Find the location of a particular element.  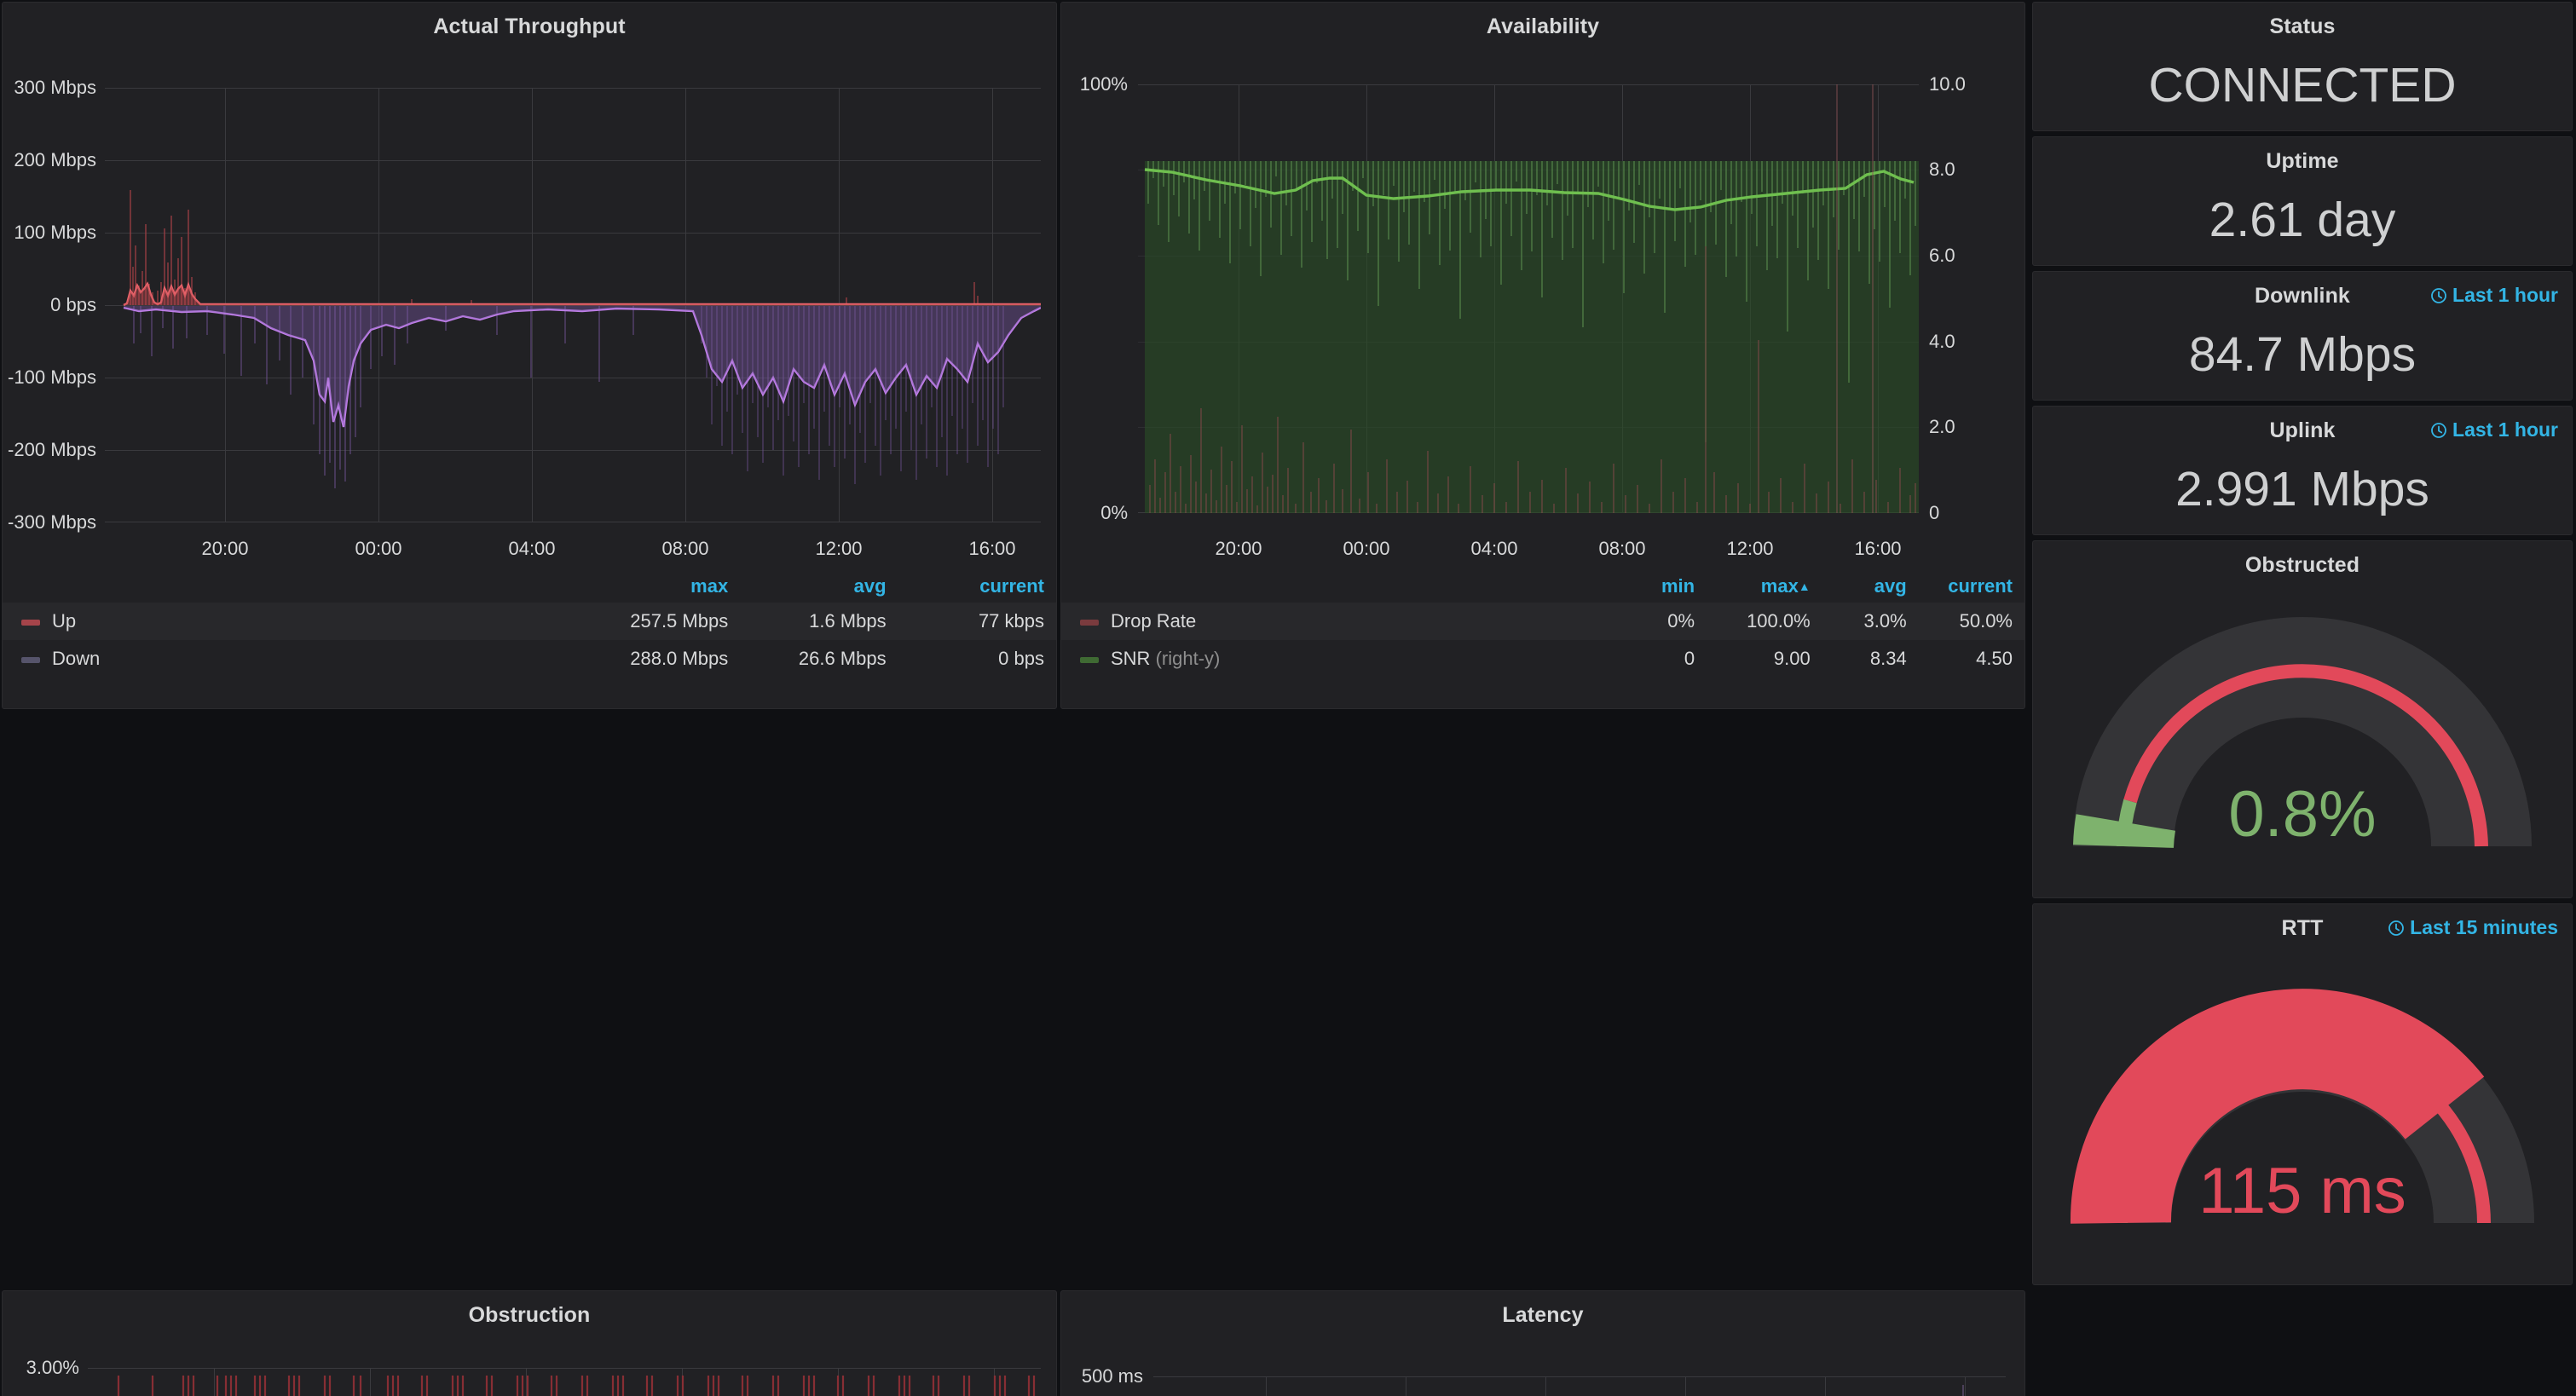

downlink-value: 84.7 Mbps is located at coordinates (2302, 354).